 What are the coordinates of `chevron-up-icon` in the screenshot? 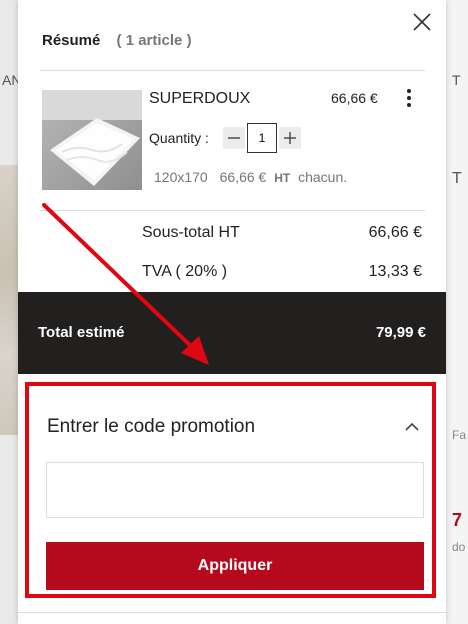 It's located at (412, 426).